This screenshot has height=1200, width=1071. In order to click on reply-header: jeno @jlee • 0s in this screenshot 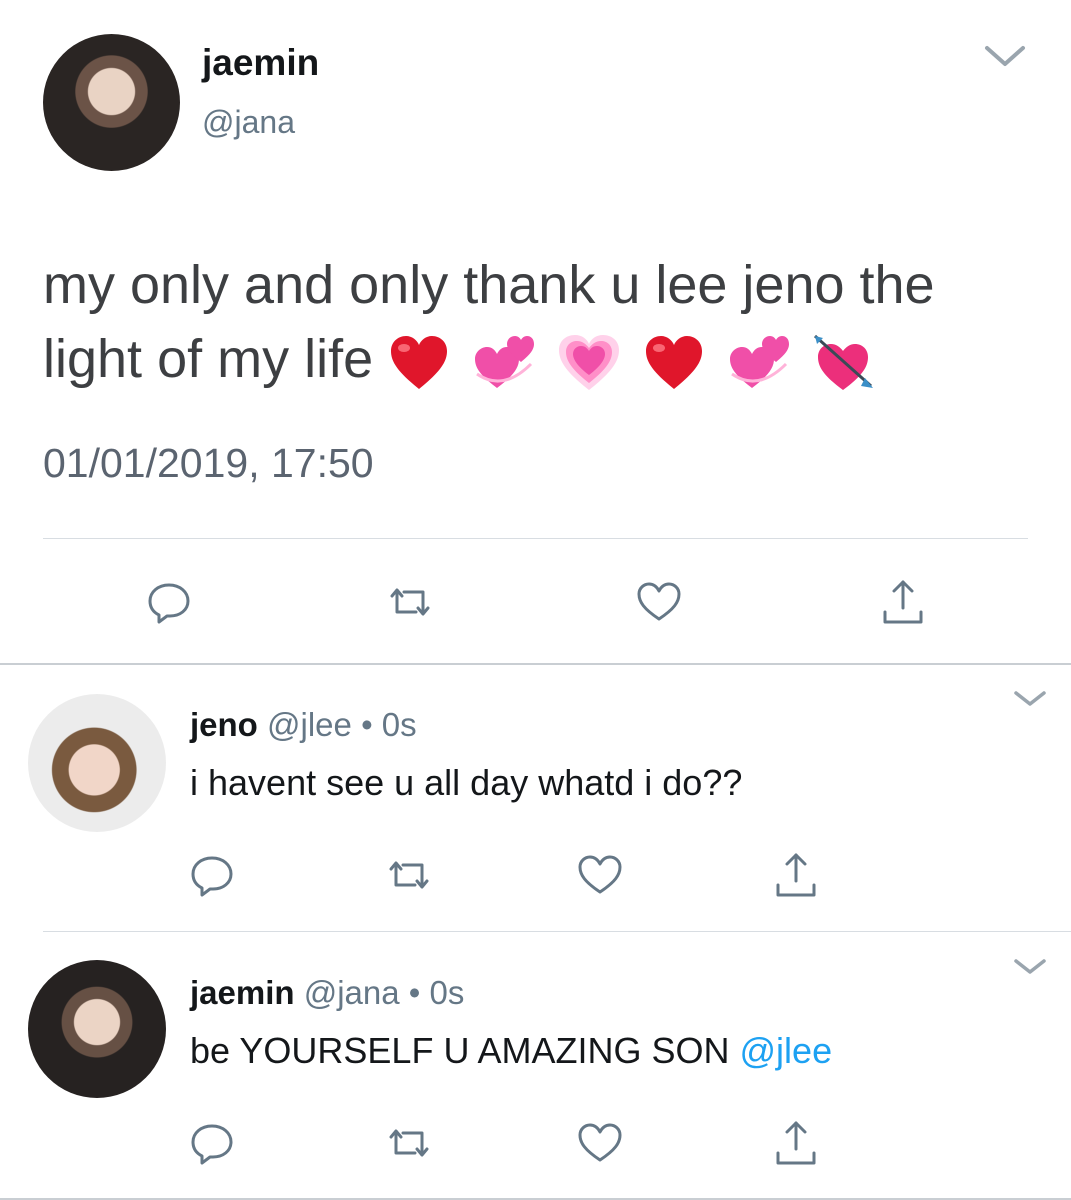, I will do `click(303, 725)`.